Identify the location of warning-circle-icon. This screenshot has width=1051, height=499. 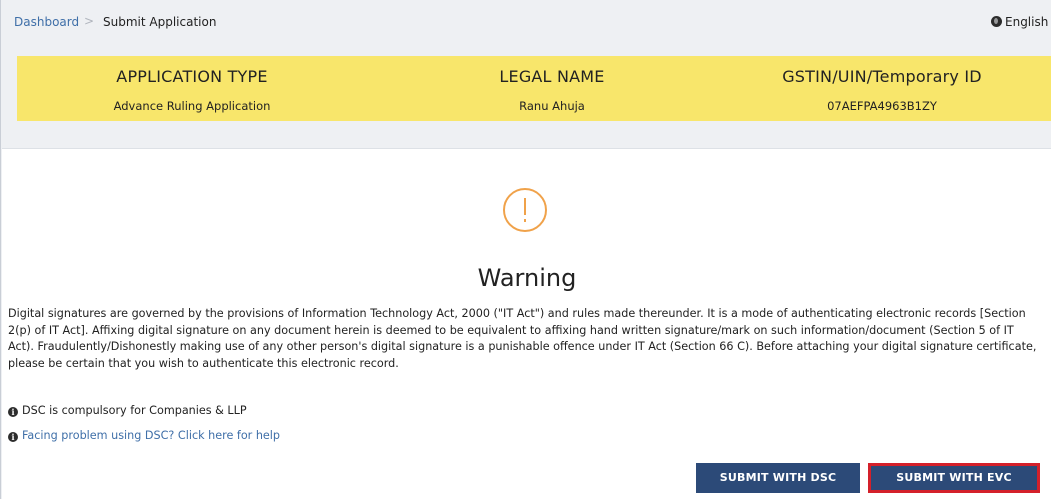
(525, 210).